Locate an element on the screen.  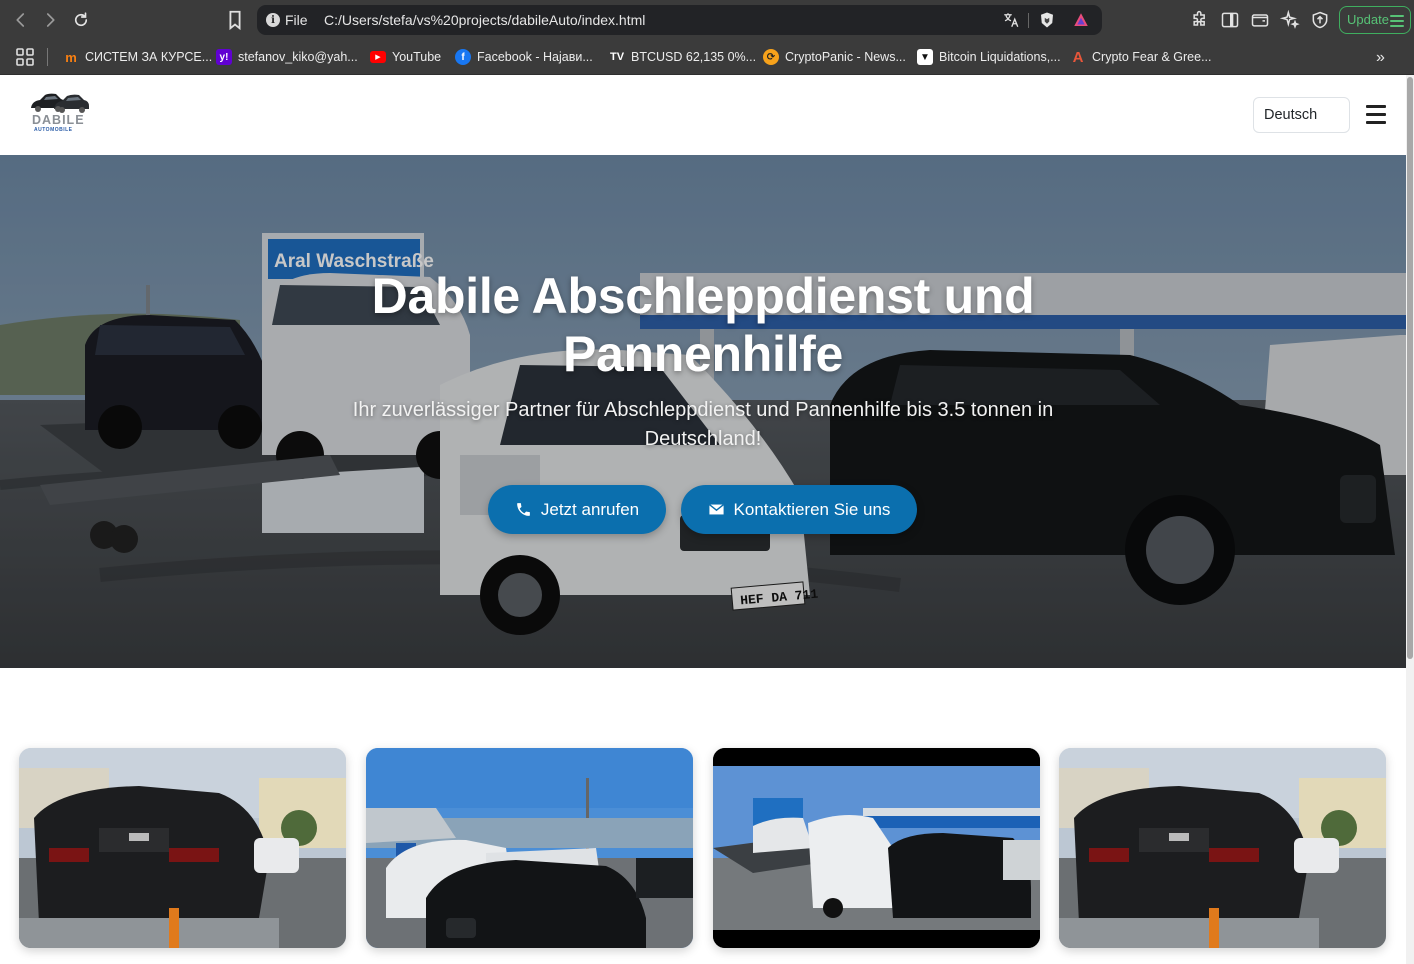
reload-button is located at coordinates (81, 20).